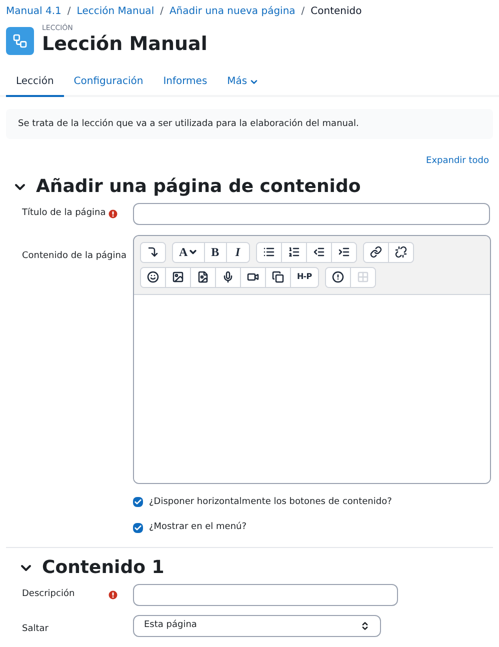 This screenshot has height=647, width=499. I want to click on indent-icon, so click(344, 252).